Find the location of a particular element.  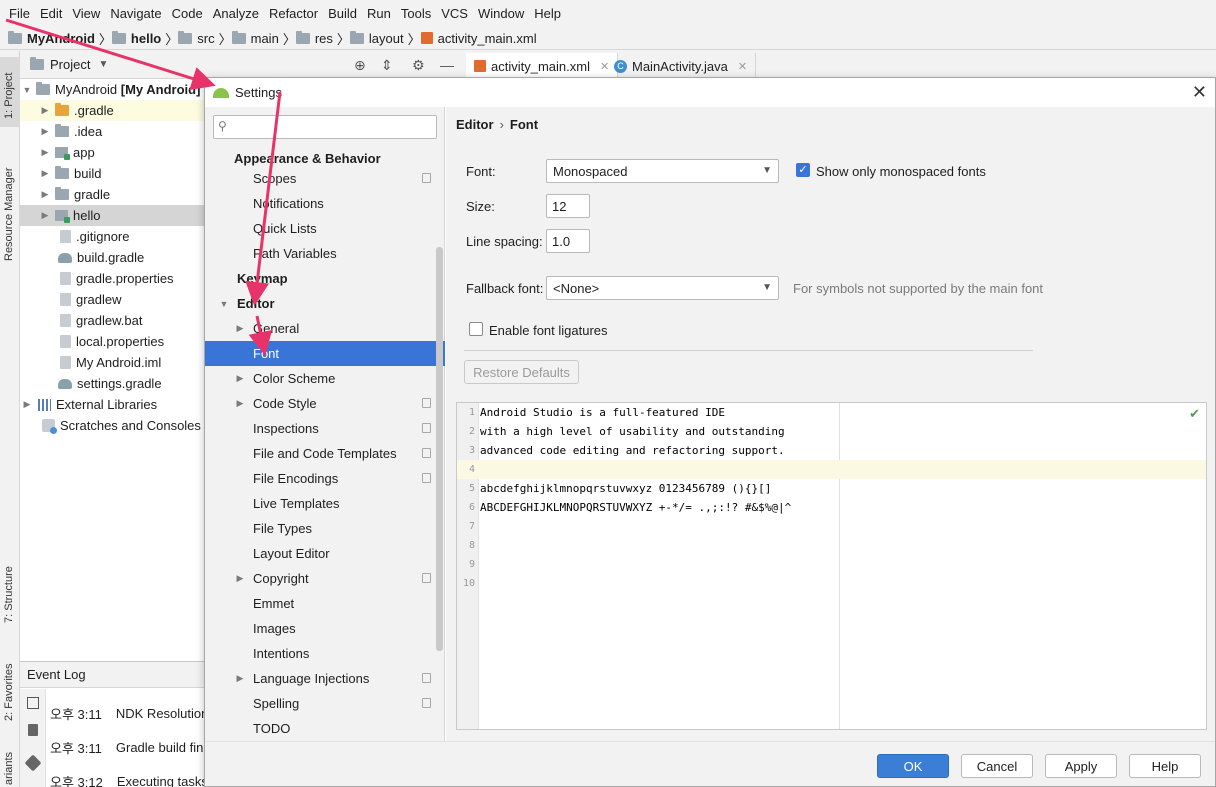

wrench-icon is located at coordinates (33, 763).